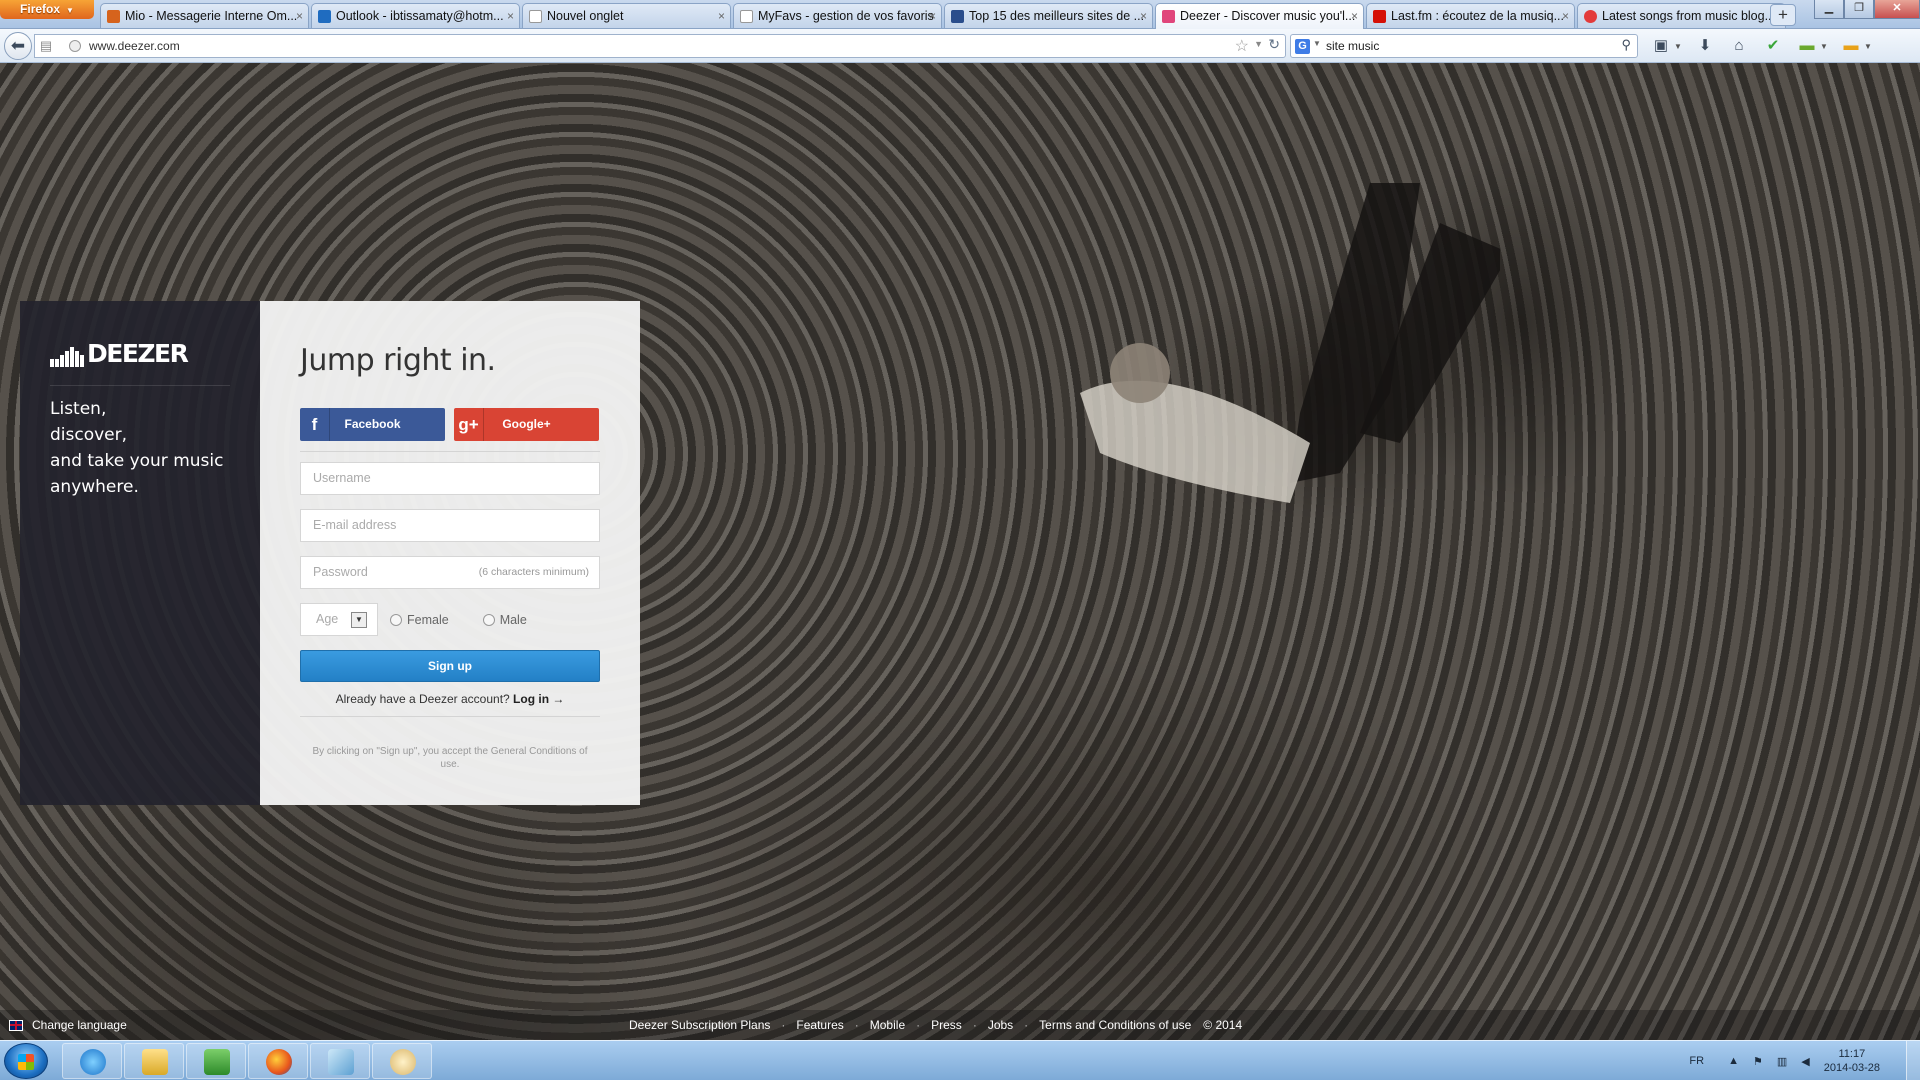  What do you see at coordinates (1859, 9) in the screenshot?
I see `restore-button: ❐` at bounding box center [1859, 9].